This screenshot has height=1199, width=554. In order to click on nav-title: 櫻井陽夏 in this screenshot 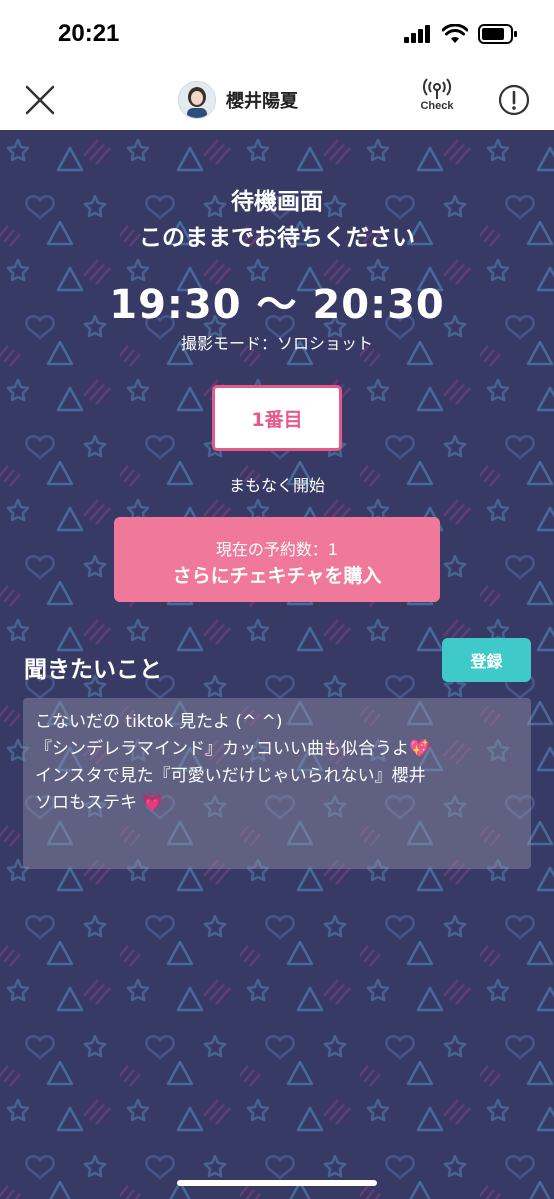, I will do `click(238, 100)`.